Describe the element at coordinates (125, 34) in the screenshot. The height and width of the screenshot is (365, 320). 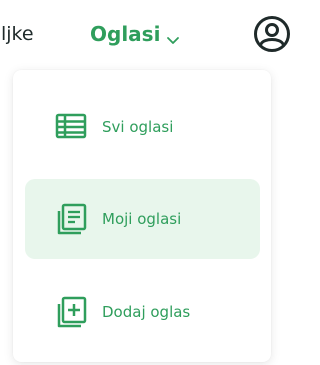
I see `nav-item-oglasi-label: Oglasi` at that location.